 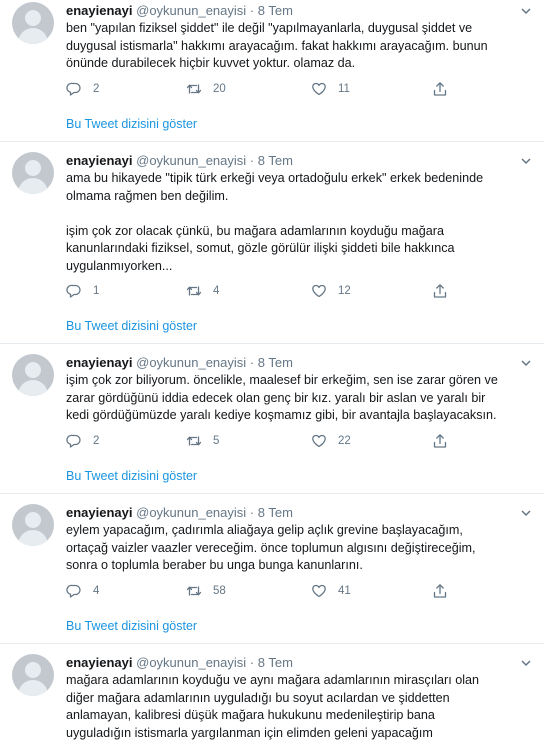 I want to click on reply-button: 1, so click(x=82, y=291).